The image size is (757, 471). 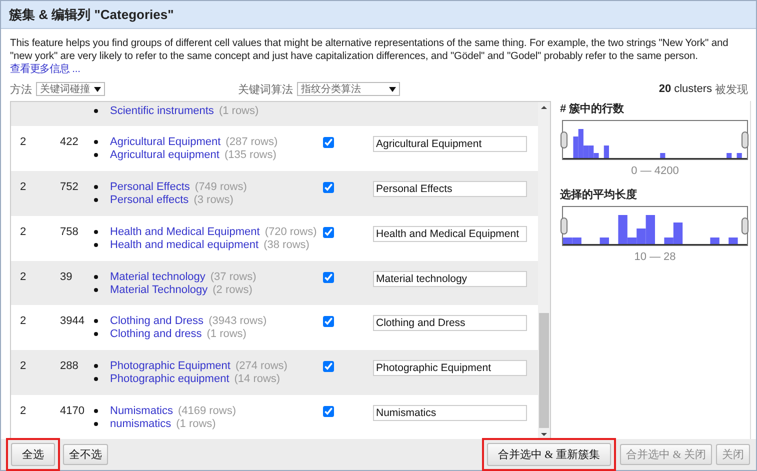 What do you see at coordinates (655, 171) in the screenshot?
I see `range-label: 0 — 4200` at bounding box center [655, 171].